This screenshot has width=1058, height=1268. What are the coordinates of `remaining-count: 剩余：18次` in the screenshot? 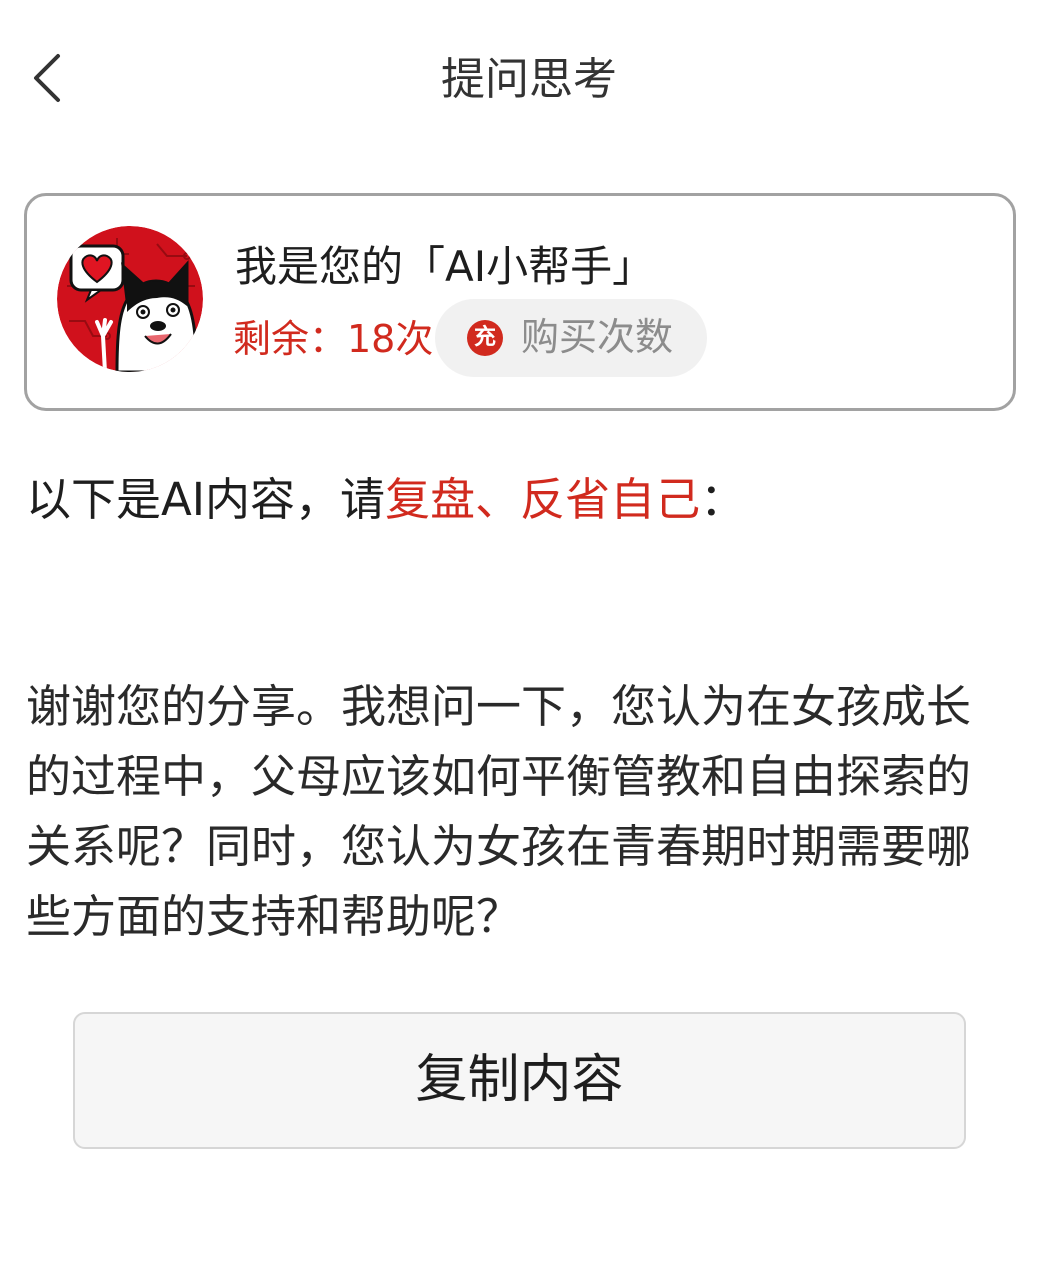 It's located at (333, 339).